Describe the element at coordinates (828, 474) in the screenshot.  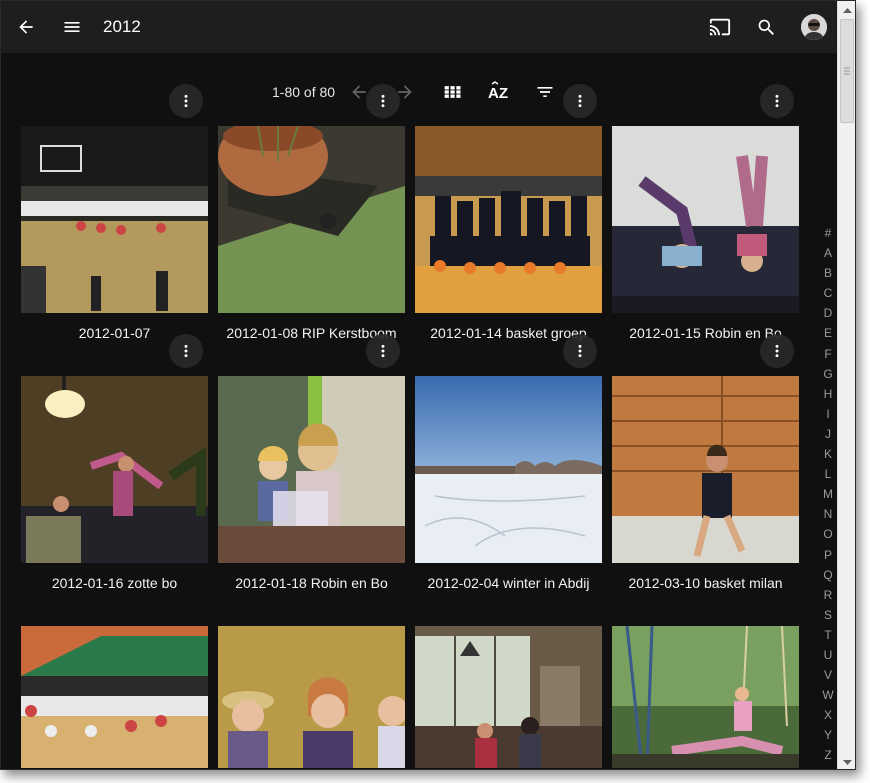
I see `alphabet-index-letter: L` at that location.